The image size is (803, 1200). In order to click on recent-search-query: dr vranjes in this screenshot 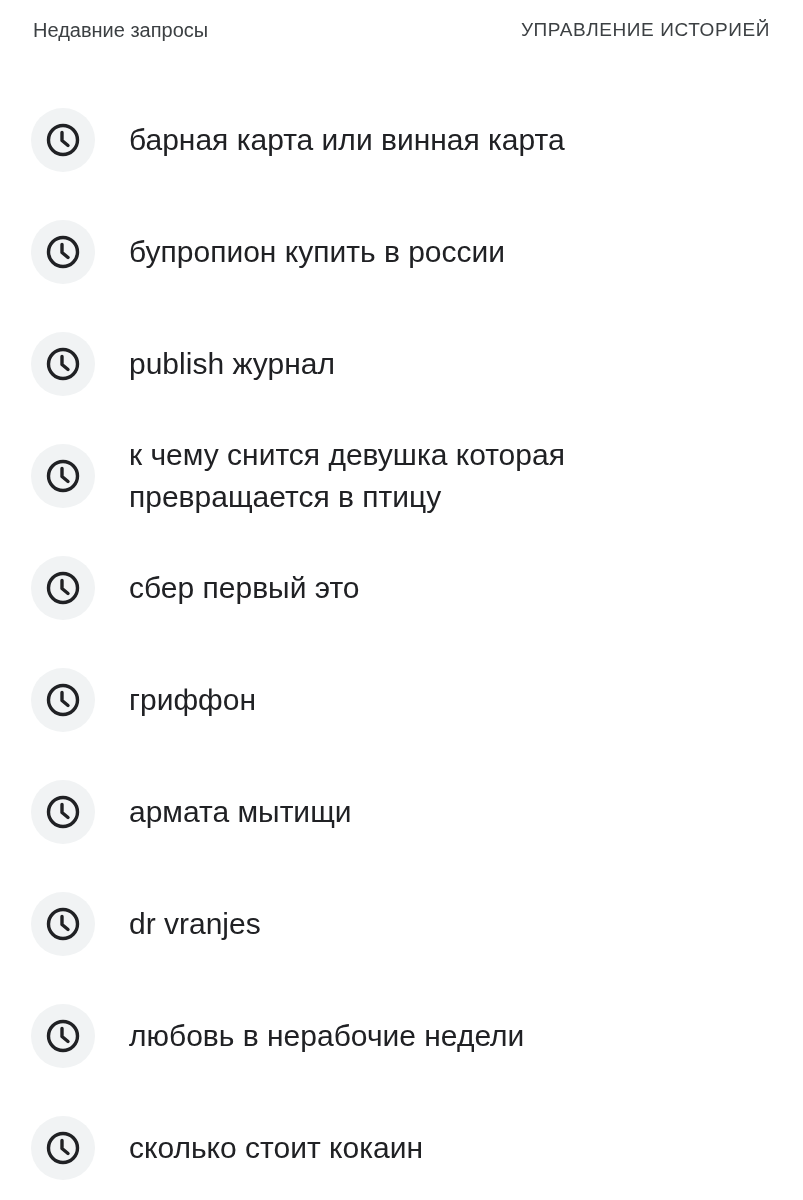, I will do `click(195, 924)`.